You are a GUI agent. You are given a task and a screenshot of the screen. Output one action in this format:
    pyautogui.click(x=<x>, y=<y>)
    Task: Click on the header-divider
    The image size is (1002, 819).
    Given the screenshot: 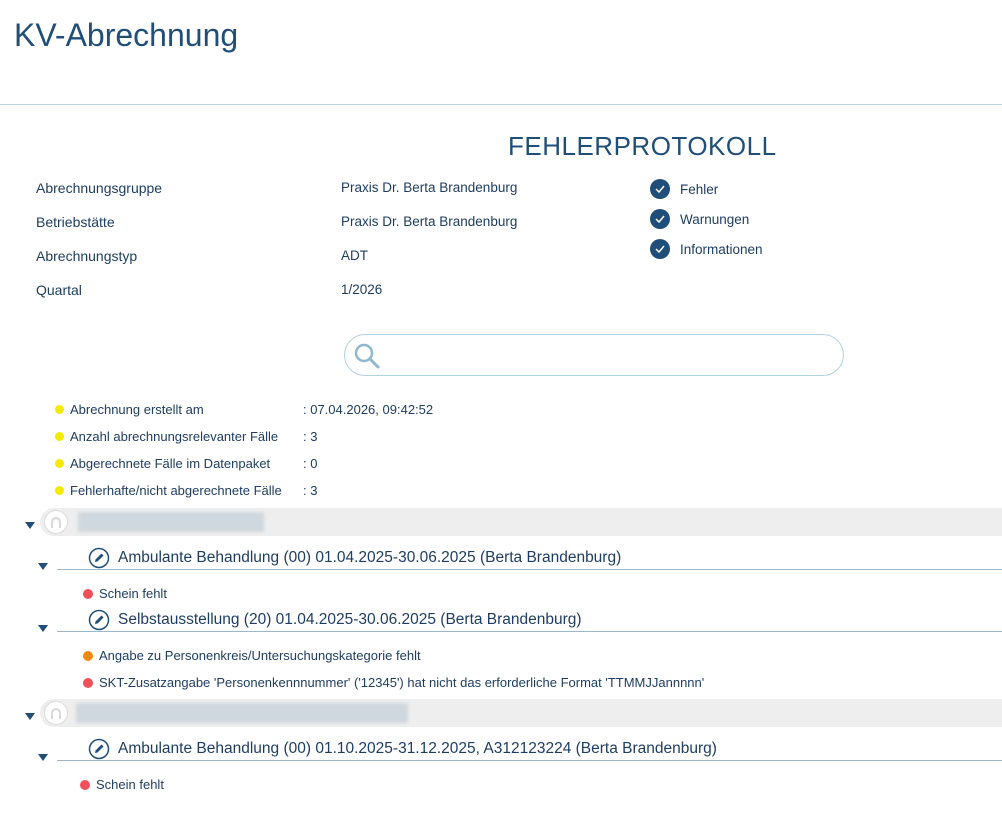 What is the action you would take?
    pyautogui.click(x=501, y=104)
    